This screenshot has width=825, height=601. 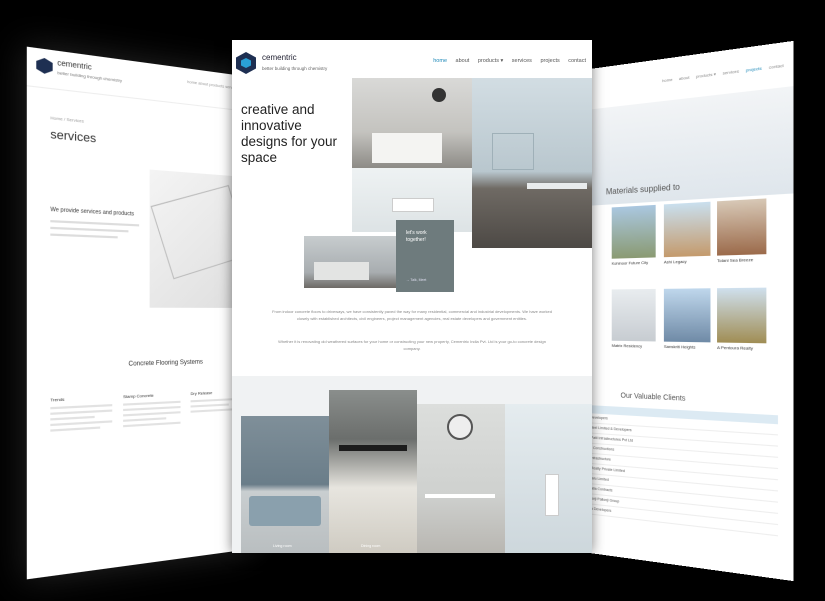 What do you see at coordinates (282, 546) in the screenshot?
I see `gallery-caption: Living room` at bounding box center [282, 546].